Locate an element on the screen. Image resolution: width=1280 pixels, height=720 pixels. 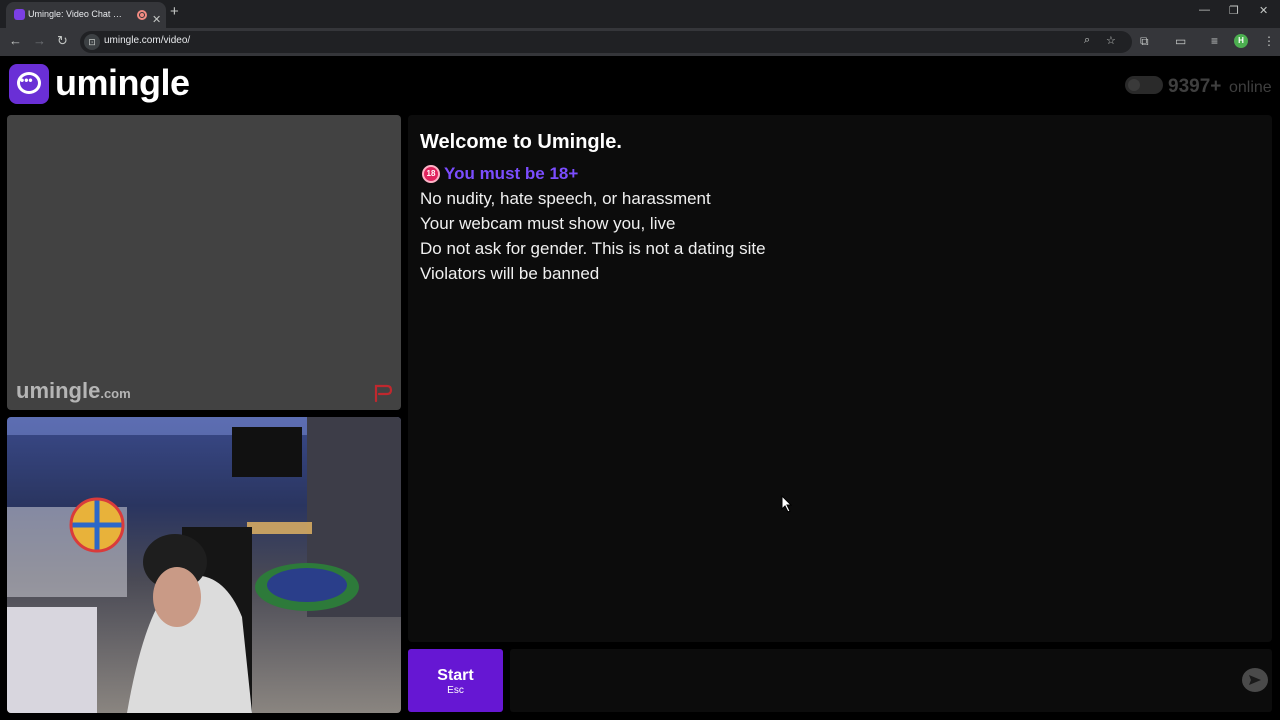
tab-close-icon: ✕ is located at coordinates (156, 18).